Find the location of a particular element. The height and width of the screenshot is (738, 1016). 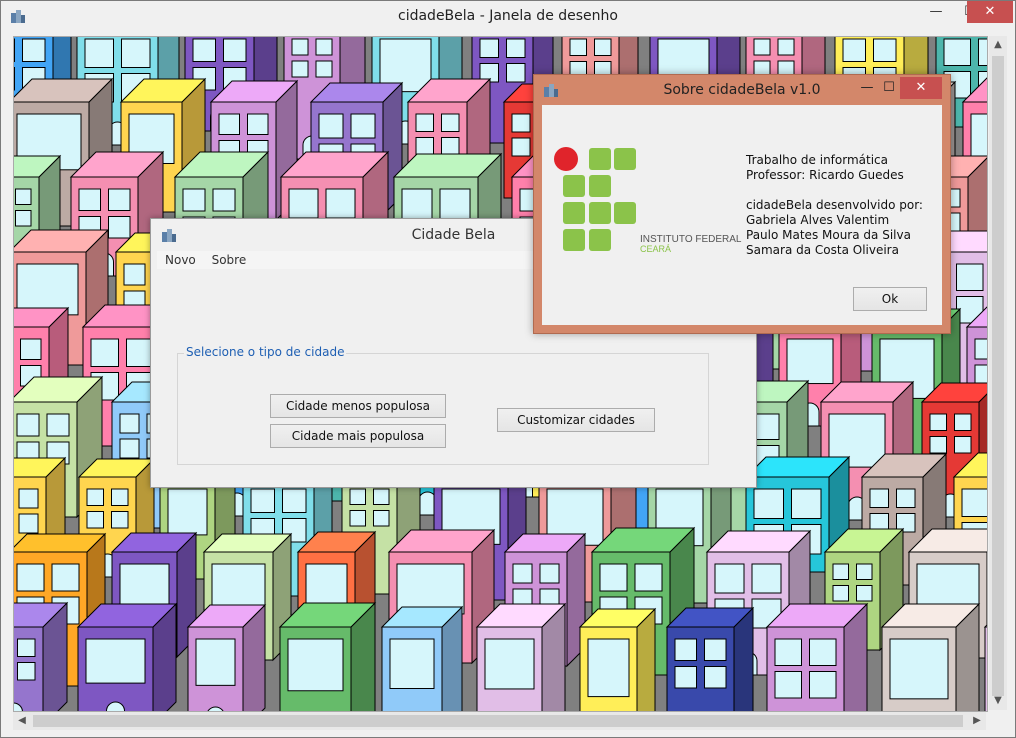

group-label: Selecione o tipo de cidade is located at coordinates (265, 352).